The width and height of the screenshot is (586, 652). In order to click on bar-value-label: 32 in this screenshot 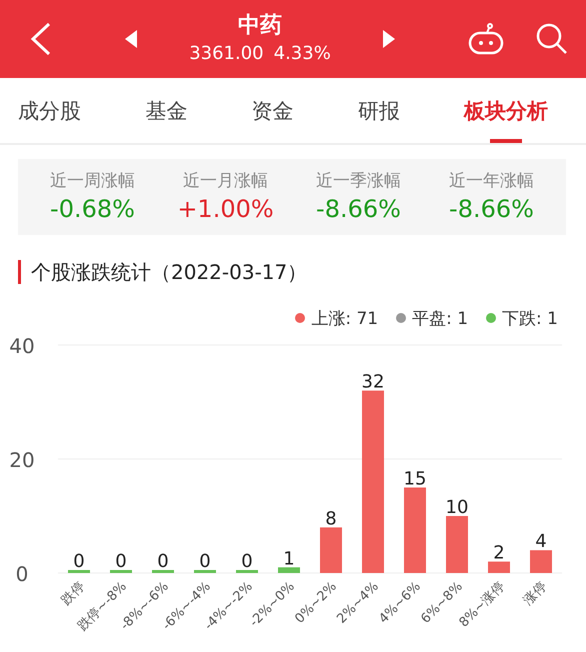, I will do `click(373, 382)`.